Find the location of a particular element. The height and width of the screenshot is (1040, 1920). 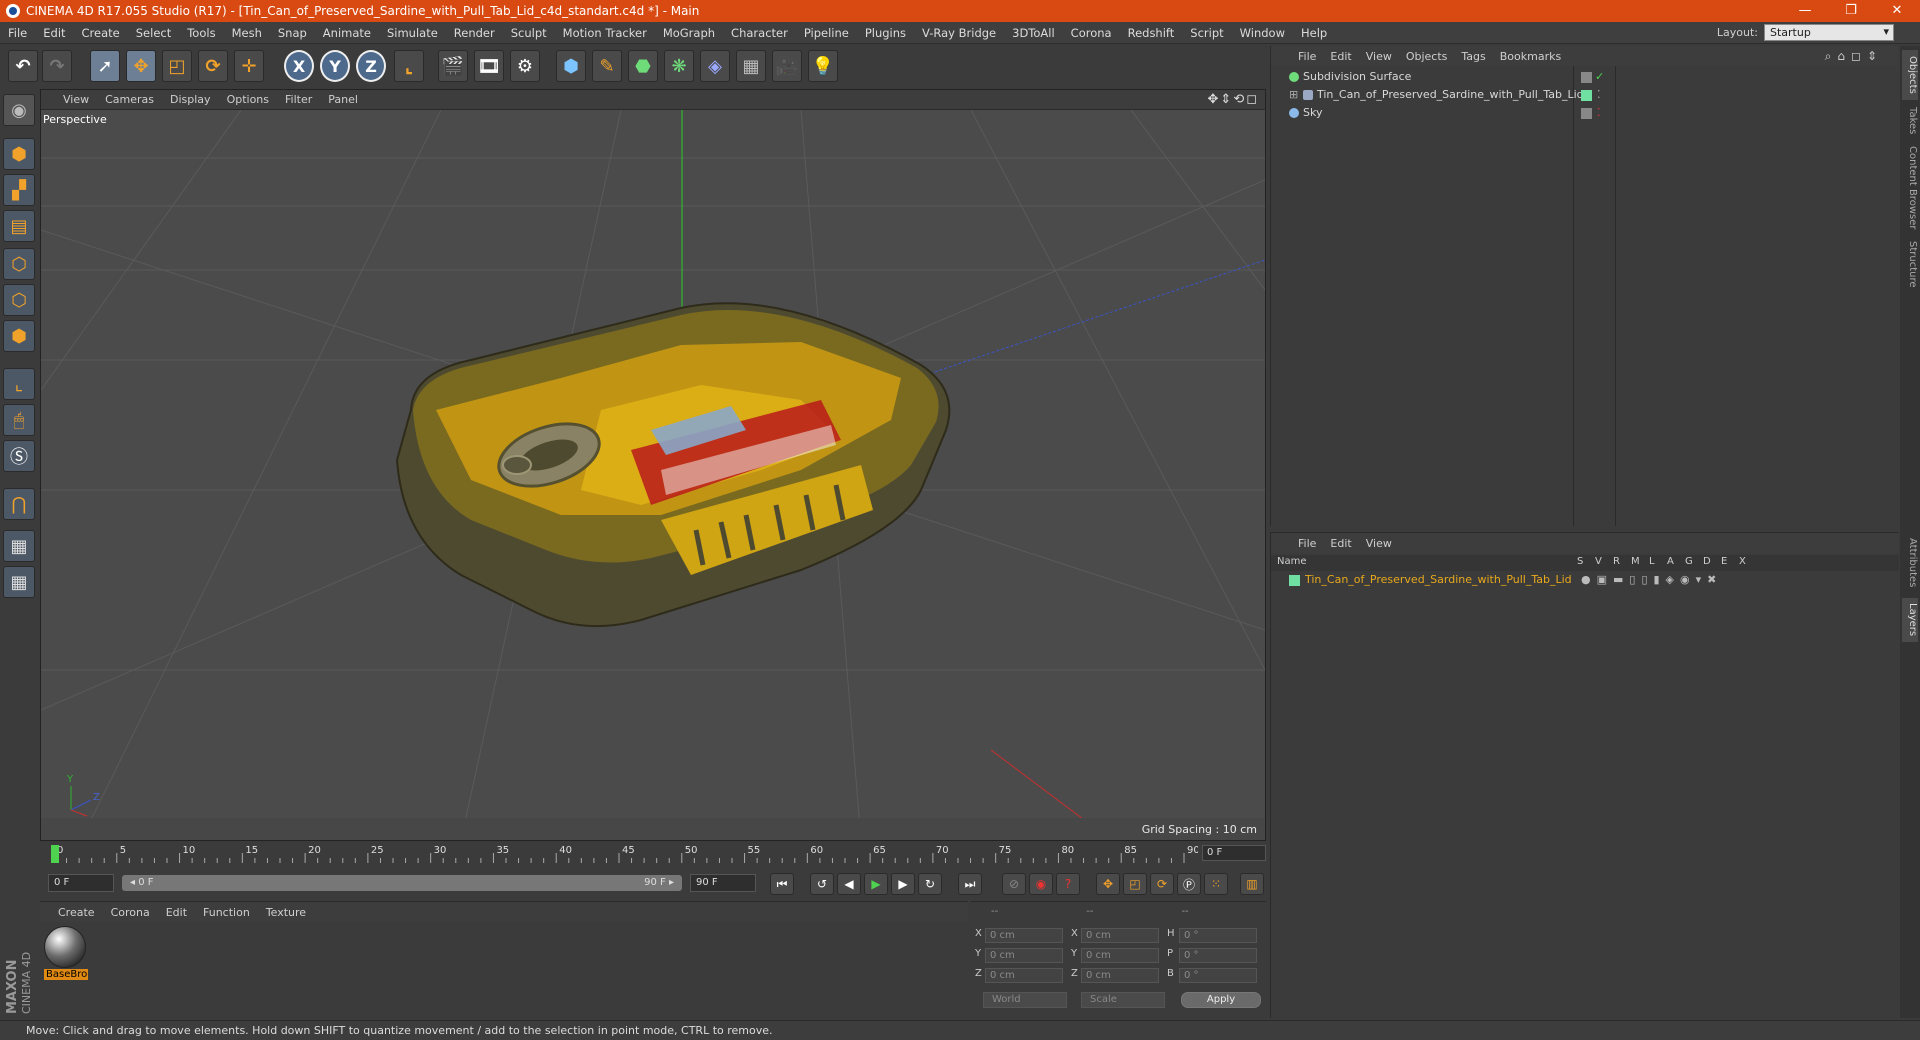

apply-button: Apply is located at coordinates (1221, 1000).